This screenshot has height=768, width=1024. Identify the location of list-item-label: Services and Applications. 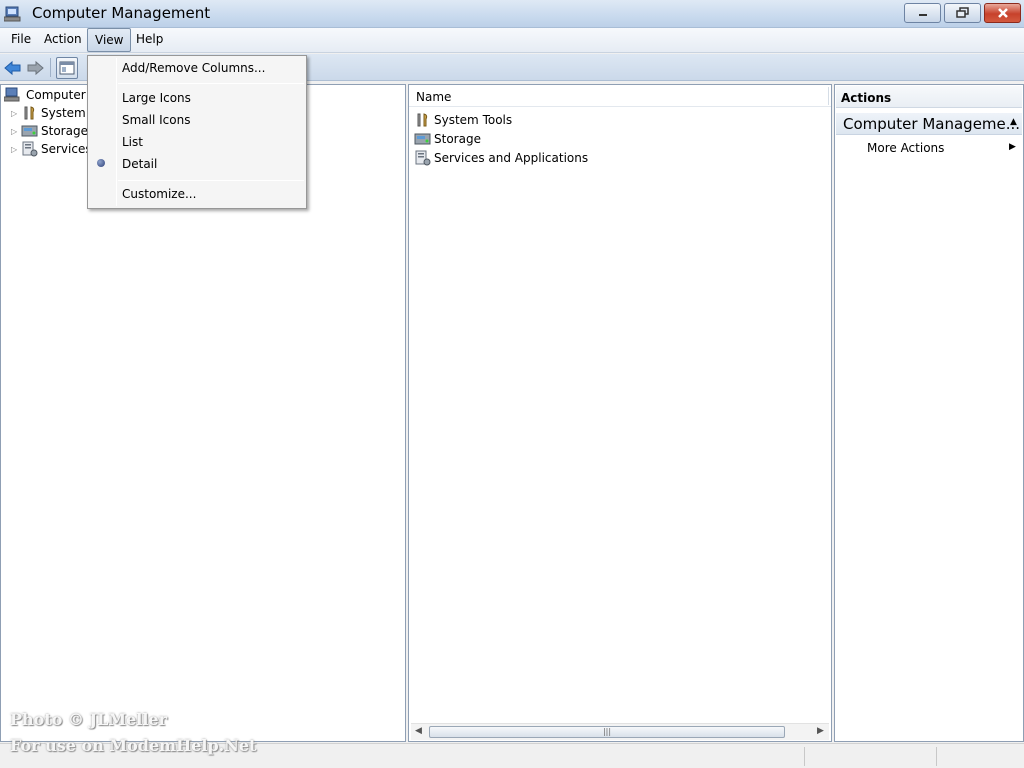
(511, 158).